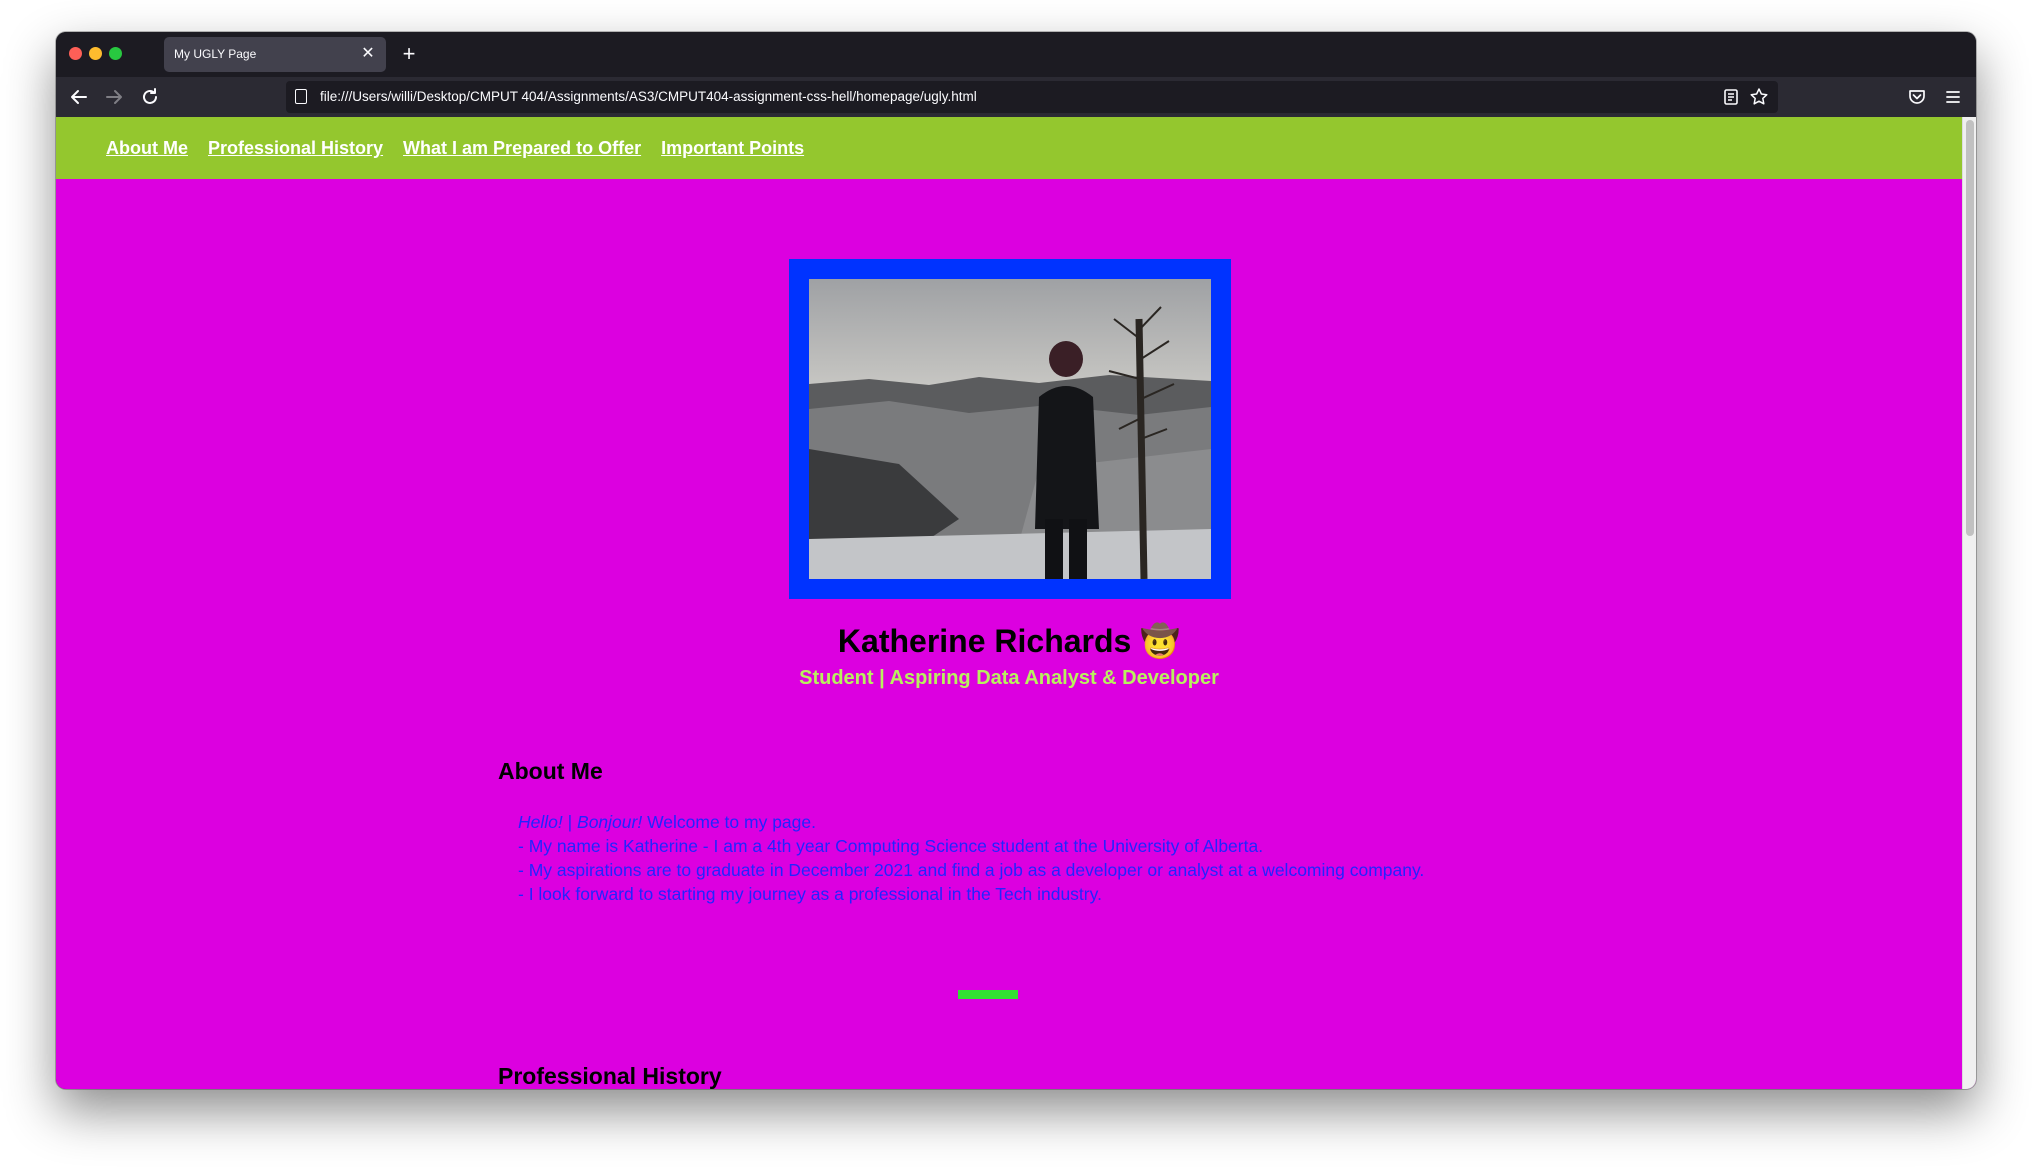 The image size is (2032, 1169). I want to click on nav-link-about-me: About Me, so click(147, 148).